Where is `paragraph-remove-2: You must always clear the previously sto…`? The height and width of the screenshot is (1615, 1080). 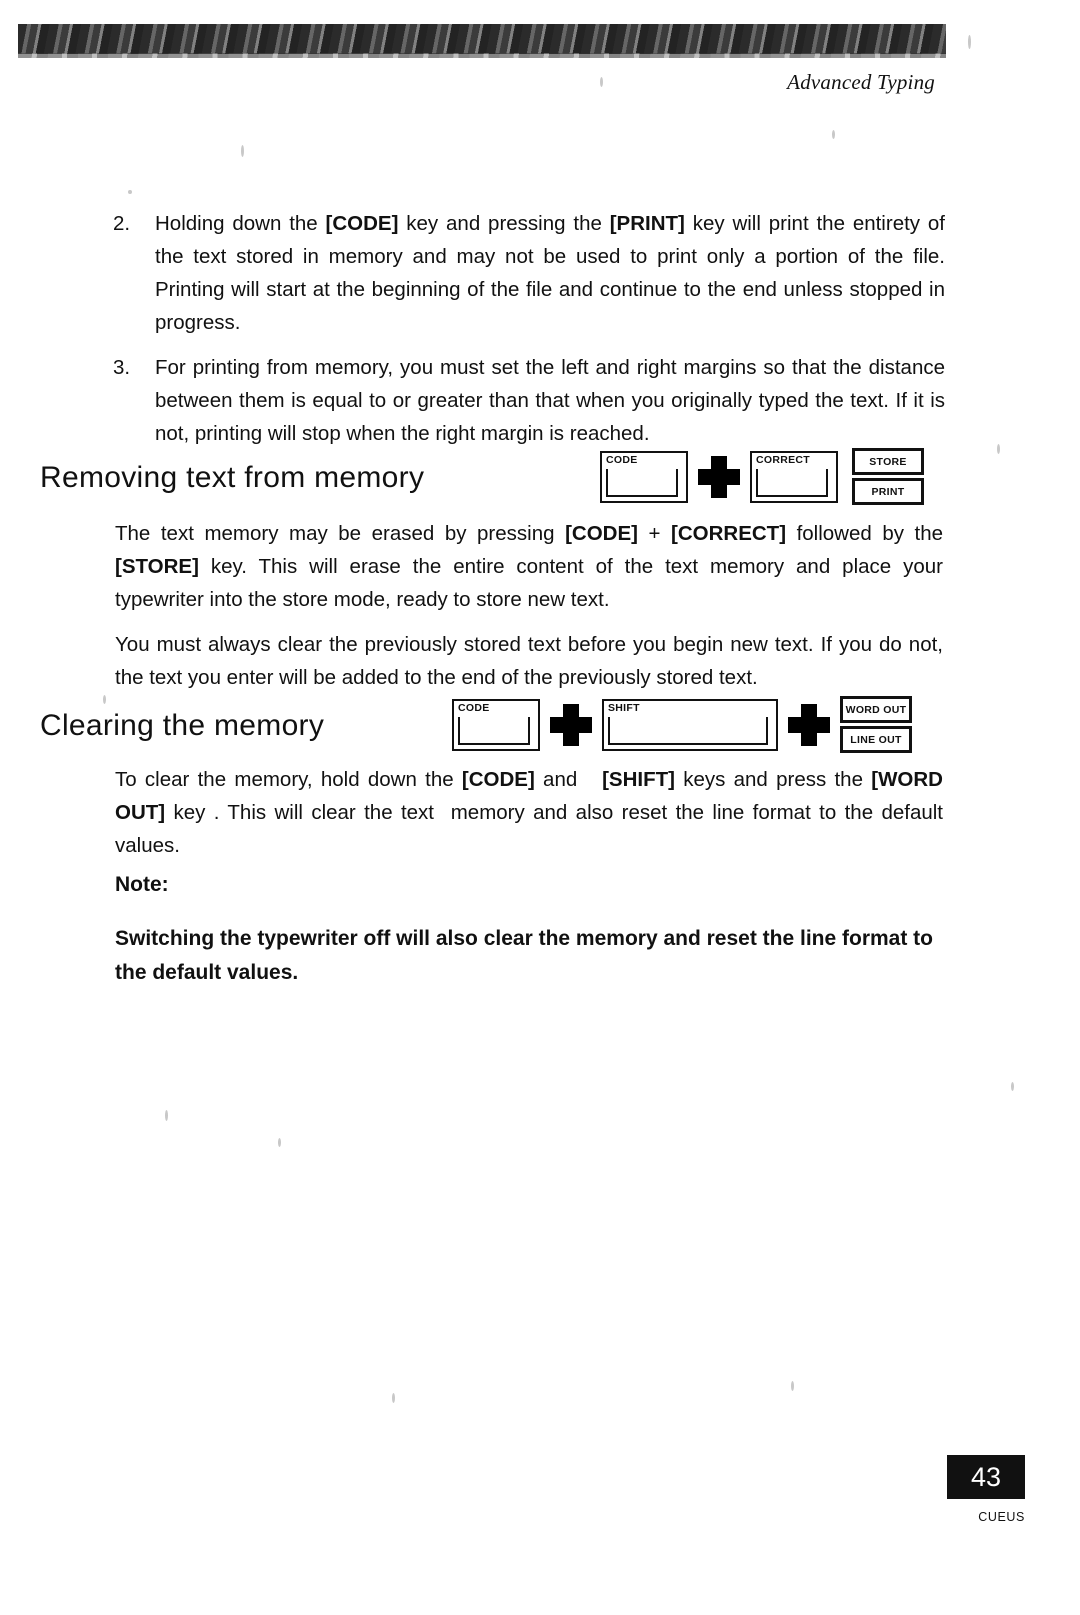
paragraph-remove-2: You must always clear the previously sto… is located at coordinates (529, 661).